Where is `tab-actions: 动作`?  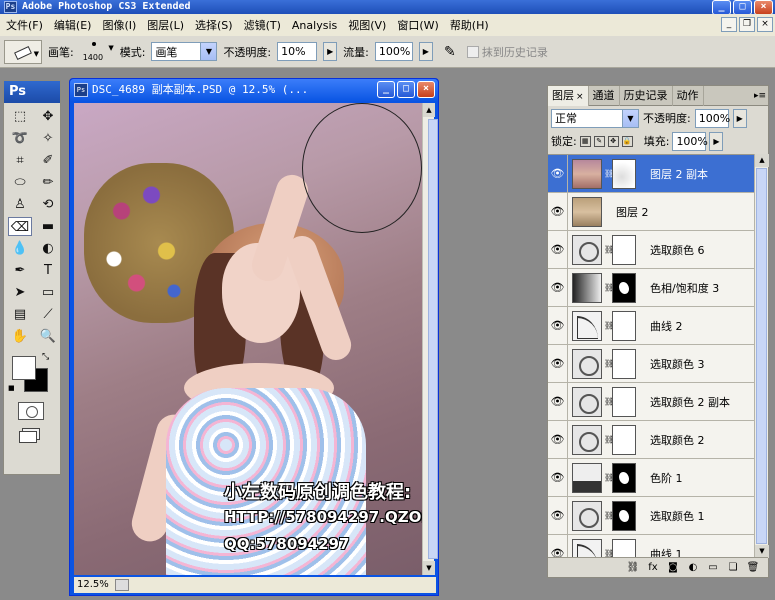
tab-actions: 动作 is located at coordinates (688, 96).